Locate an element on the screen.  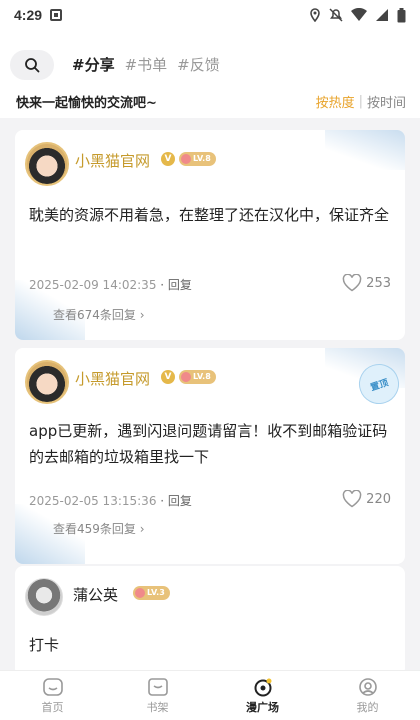
post-date: 2025-02-05 13:15:36 is located at coordinates (93, 501).